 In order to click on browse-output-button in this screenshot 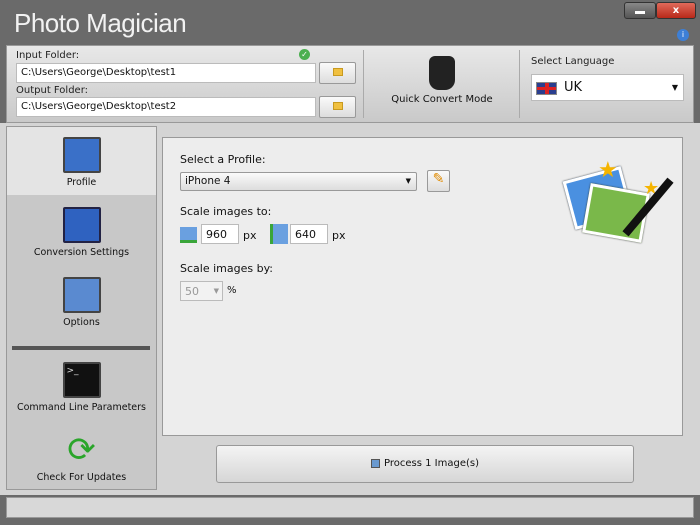, I will do `click(337, 107)`.